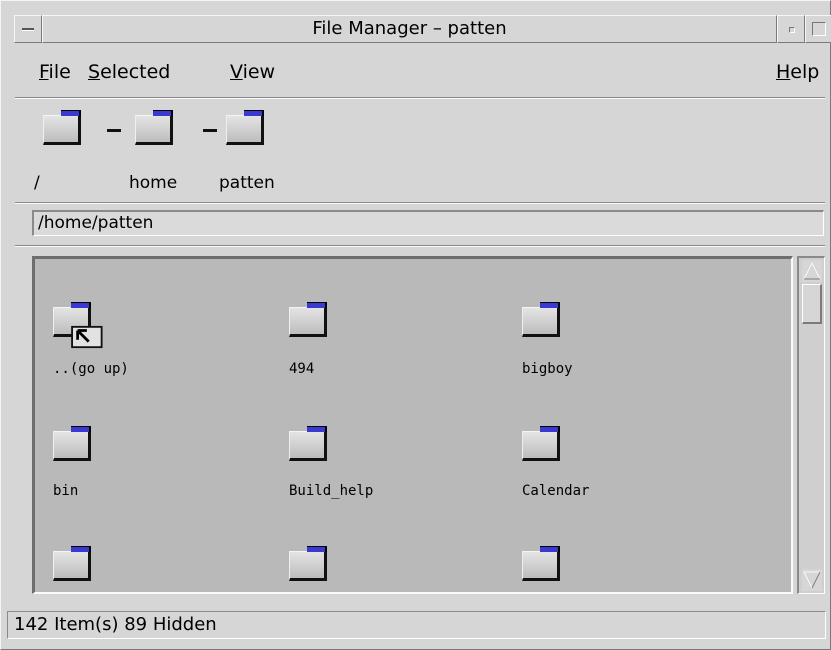  I want to click on window-menu-icon, so click(28, 29).